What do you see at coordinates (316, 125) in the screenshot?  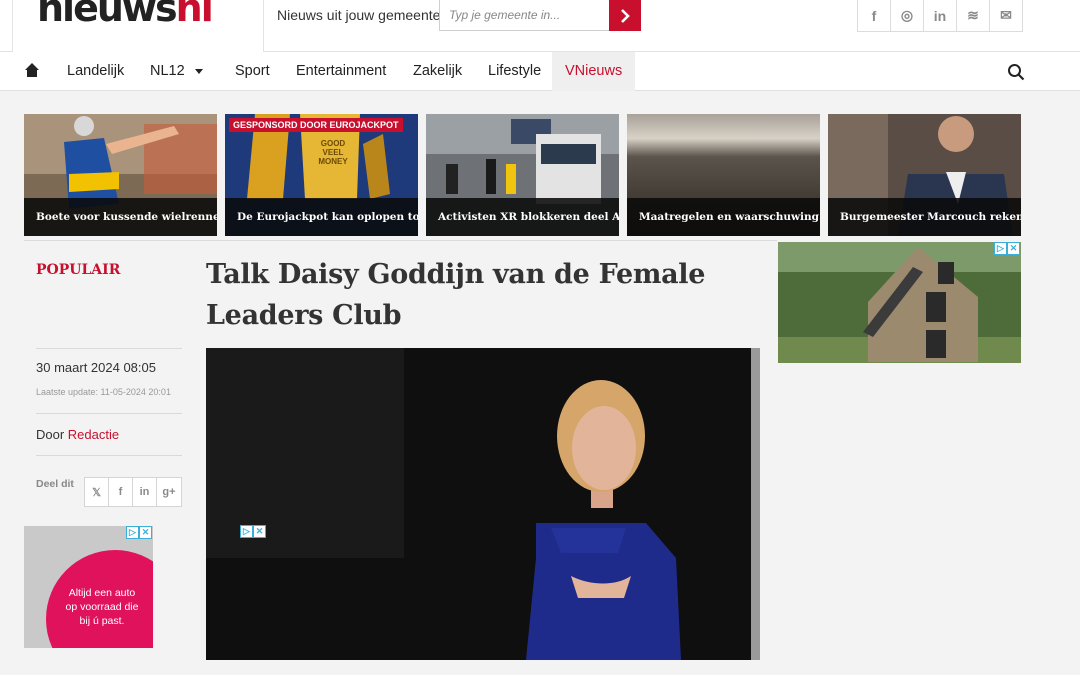 I see `sponsored-badge: GESPONSORD DOOR EUROJACKPOT` at bounding box center [316, 125].